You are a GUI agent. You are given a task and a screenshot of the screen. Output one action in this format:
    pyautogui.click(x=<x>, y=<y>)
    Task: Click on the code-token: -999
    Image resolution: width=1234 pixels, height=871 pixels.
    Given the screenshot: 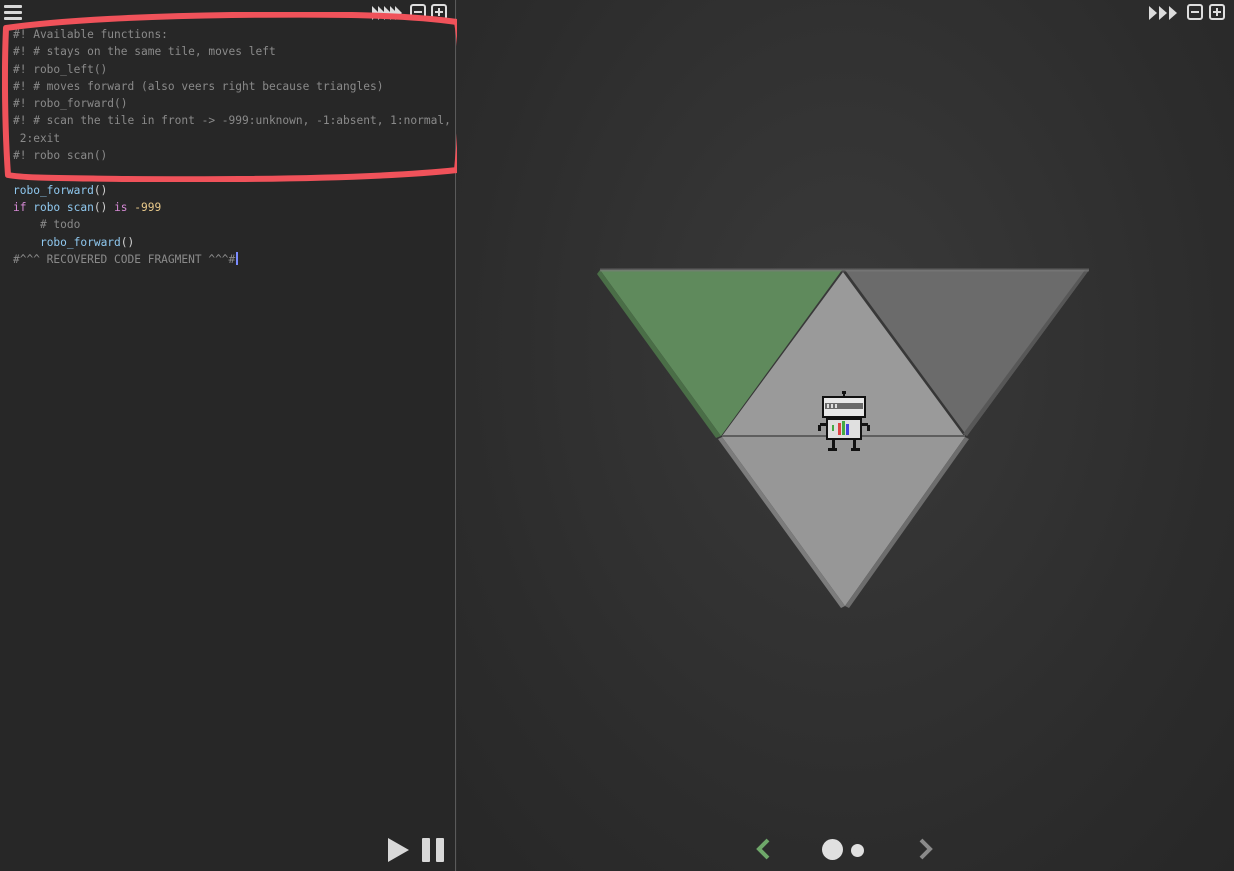 What is the action you would take?
    pyautogui.click(x=148, y=207)
    